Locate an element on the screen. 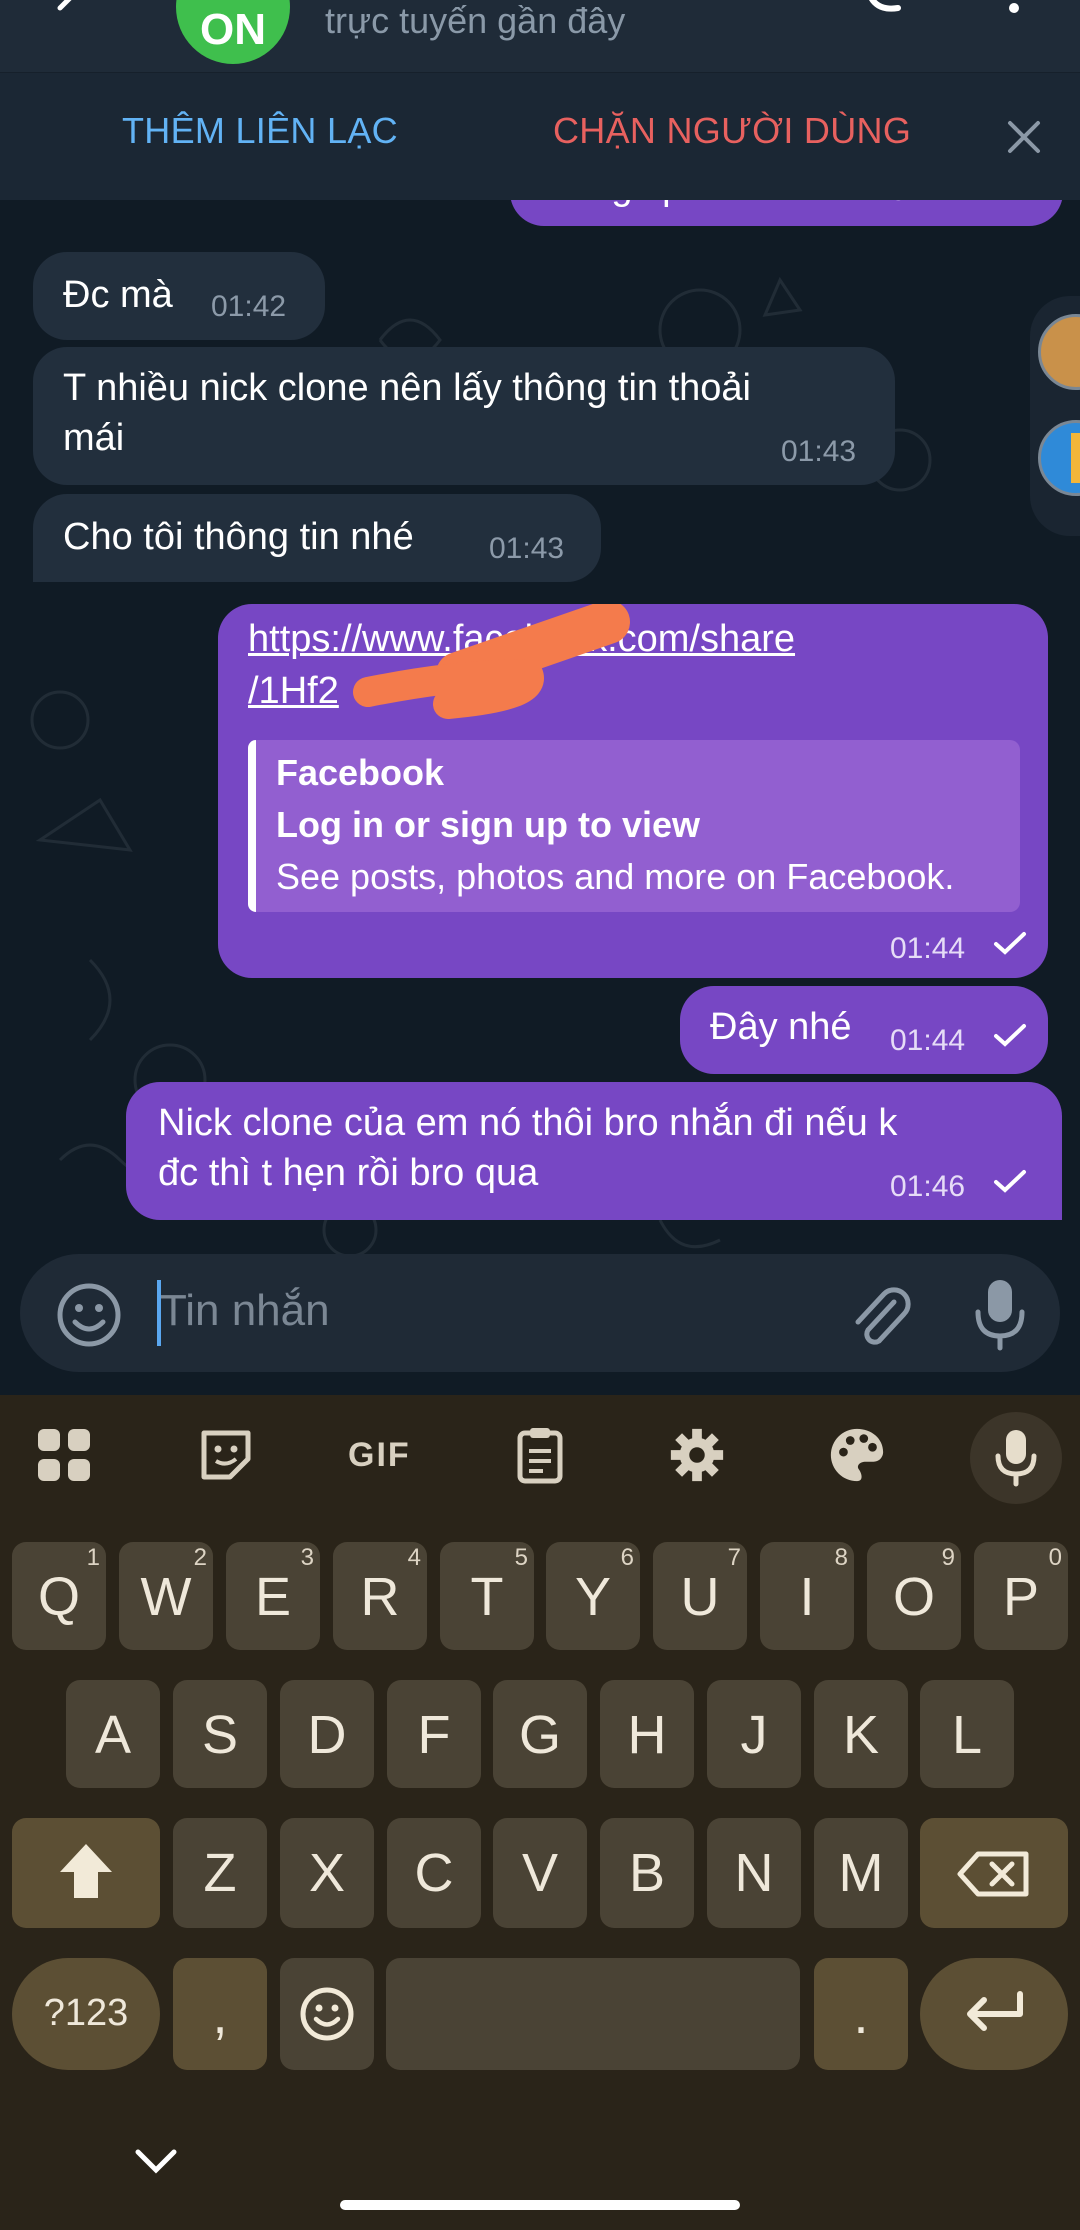 This screenshot has height=2230, width=1080. mic-icon is located at coordinates (1016, 1458).